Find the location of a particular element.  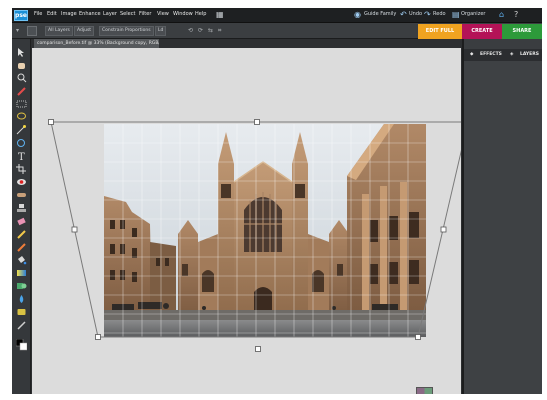

guide-search: Guide Family is located at coordinates (380, 14).